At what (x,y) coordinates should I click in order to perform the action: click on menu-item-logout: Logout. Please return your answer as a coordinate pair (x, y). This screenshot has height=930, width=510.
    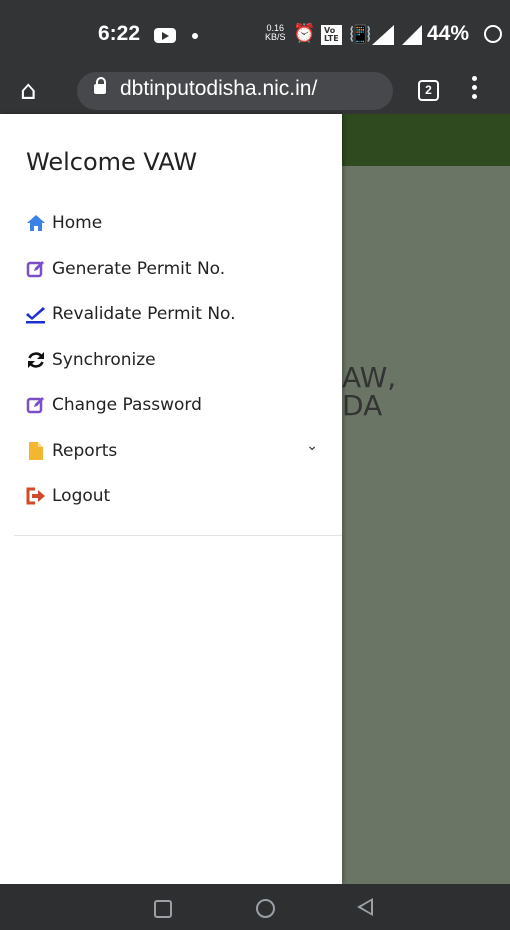
    Looking at the image, I should click on (179, 508).